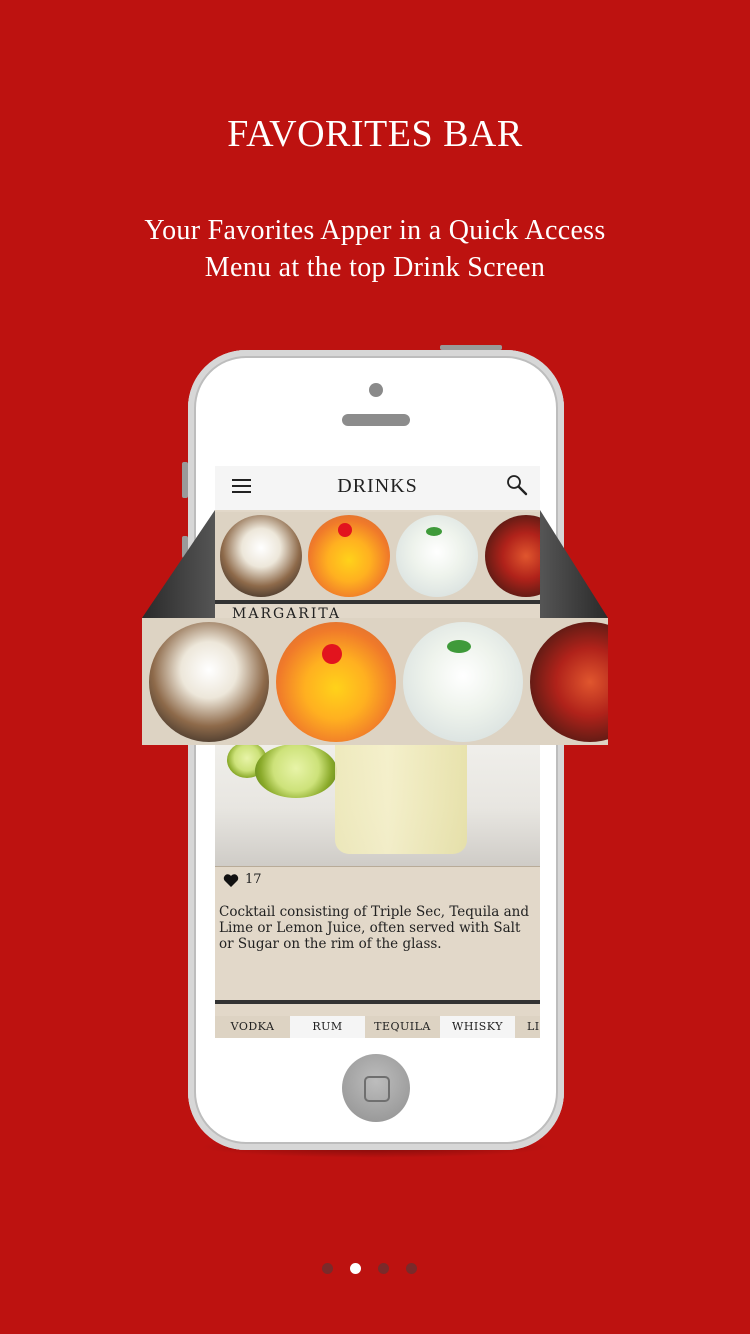  What do you see at coordinates (209, 682) in the screenshot?
I see `favorite-white-russian-large` at bounding box center [209, 682].